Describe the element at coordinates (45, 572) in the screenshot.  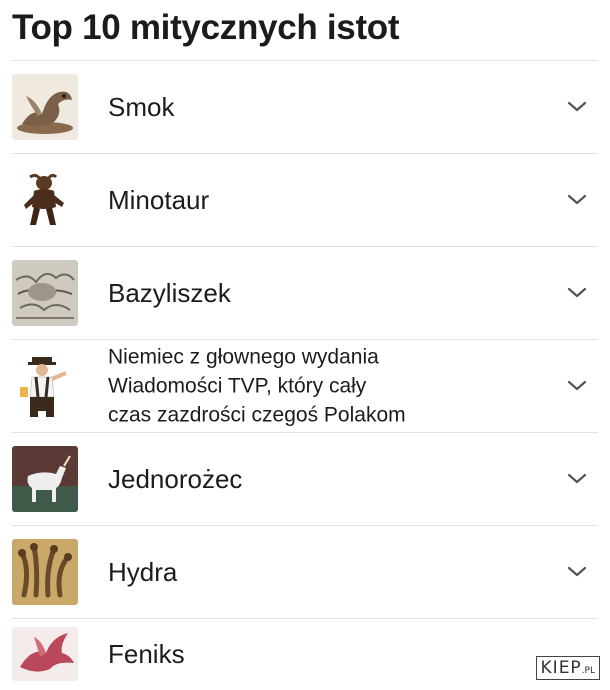
I see `hydra-icon` at that location.